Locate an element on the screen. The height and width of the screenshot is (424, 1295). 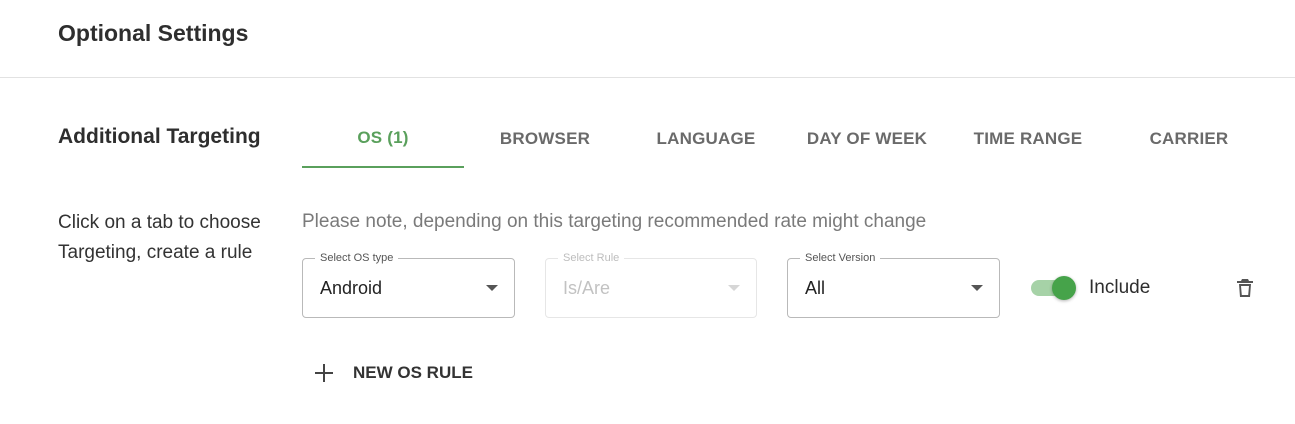
toggle-thumb is located at coordinates (1064, 288).